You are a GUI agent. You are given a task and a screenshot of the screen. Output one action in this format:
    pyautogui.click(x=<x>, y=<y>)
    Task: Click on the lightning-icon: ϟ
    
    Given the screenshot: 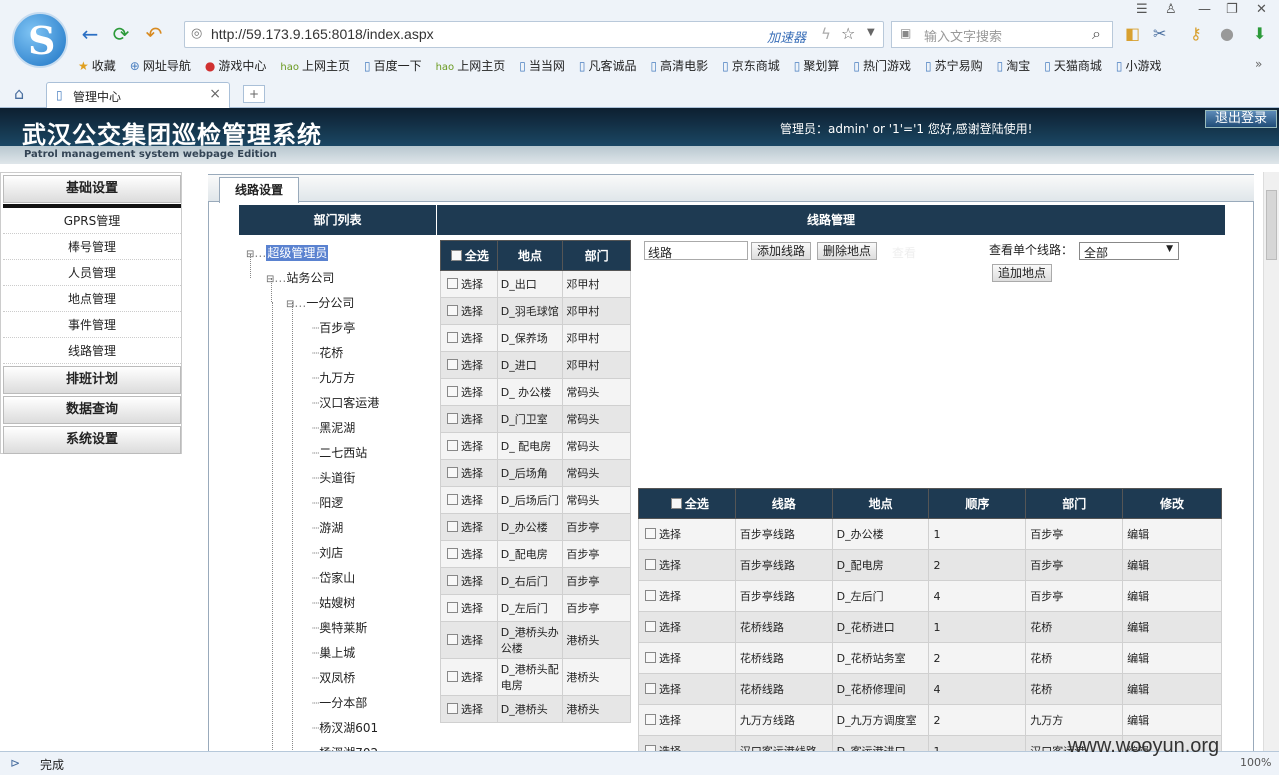 What is the action you would take?
    pyautogui.click(x=826, y=34)
    